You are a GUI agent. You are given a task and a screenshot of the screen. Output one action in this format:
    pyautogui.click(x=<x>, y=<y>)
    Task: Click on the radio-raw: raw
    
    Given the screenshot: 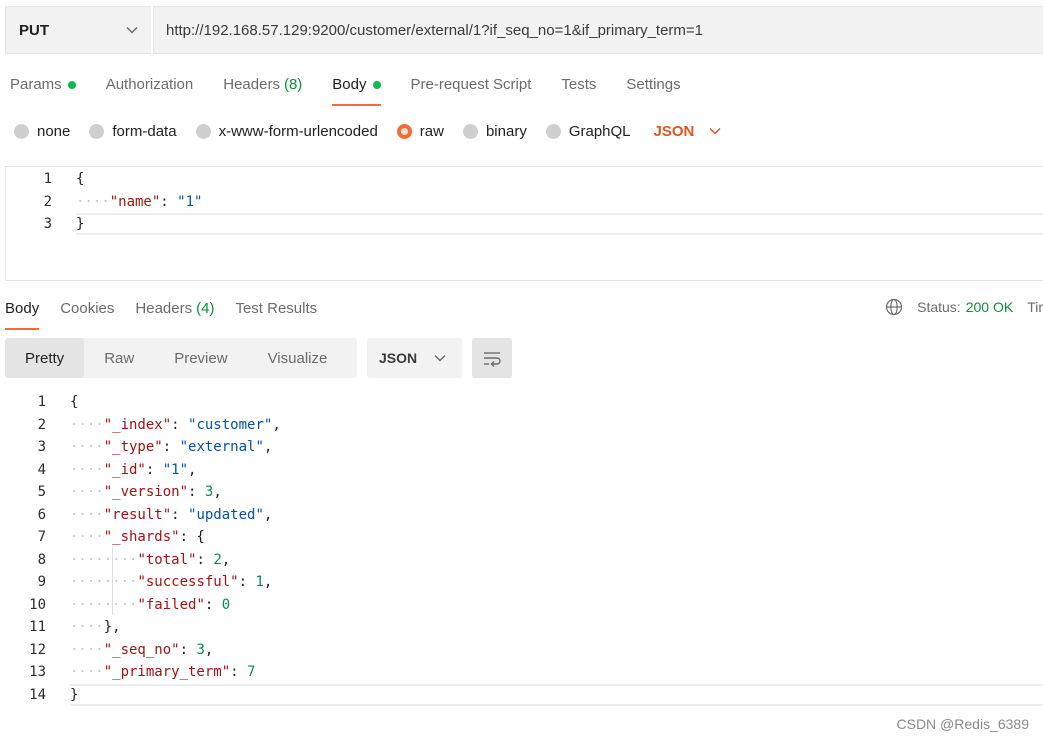 What is the action you would take?
    pyautogui.click(x=420, y=131)
    